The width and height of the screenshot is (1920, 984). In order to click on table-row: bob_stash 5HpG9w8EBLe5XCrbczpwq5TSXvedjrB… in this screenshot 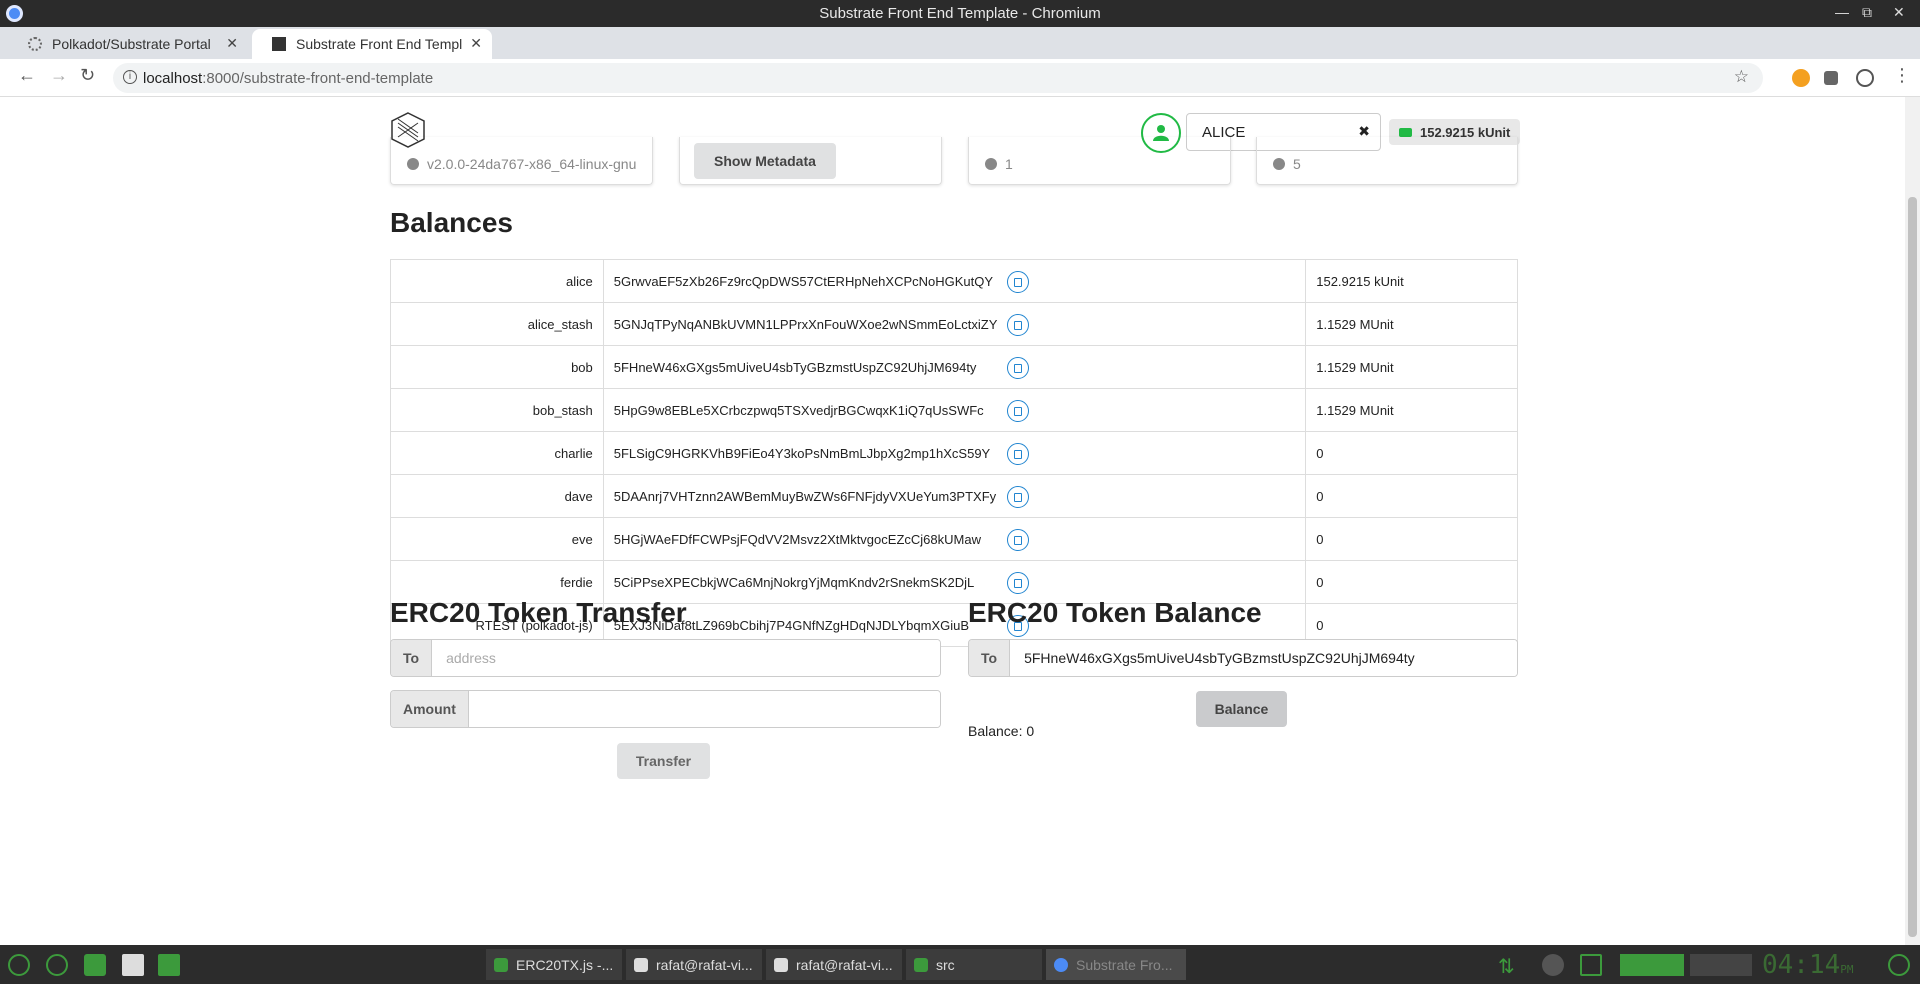, I will do `click(954, 410)`.